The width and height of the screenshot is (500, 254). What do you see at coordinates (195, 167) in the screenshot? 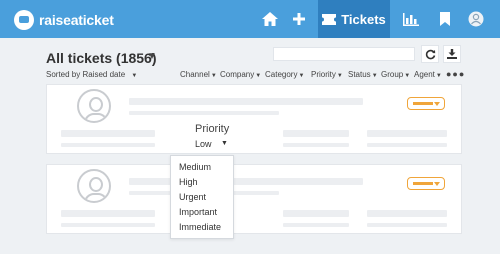
I see `priority-option-medium: Medium` at bounding box center [195, 167].